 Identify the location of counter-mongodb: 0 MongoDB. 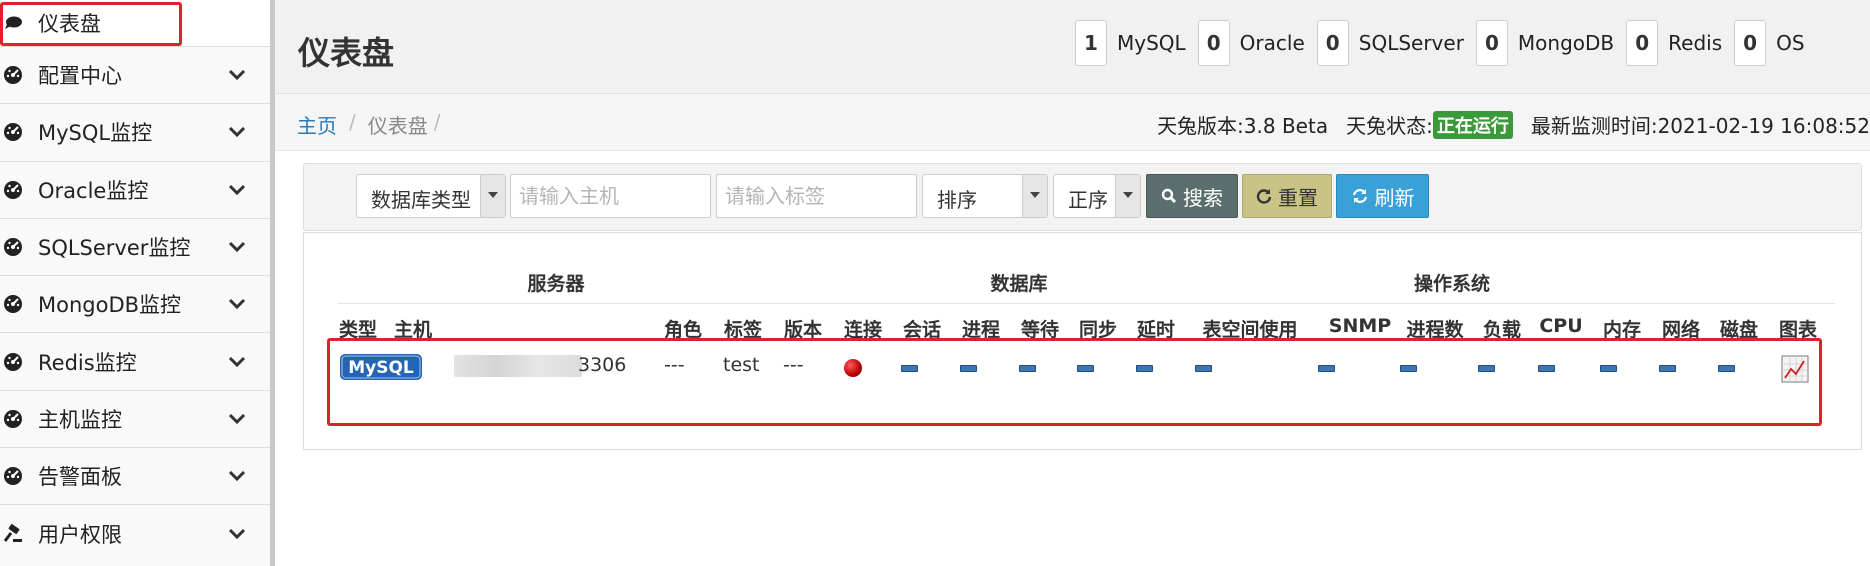
(1545, 43).